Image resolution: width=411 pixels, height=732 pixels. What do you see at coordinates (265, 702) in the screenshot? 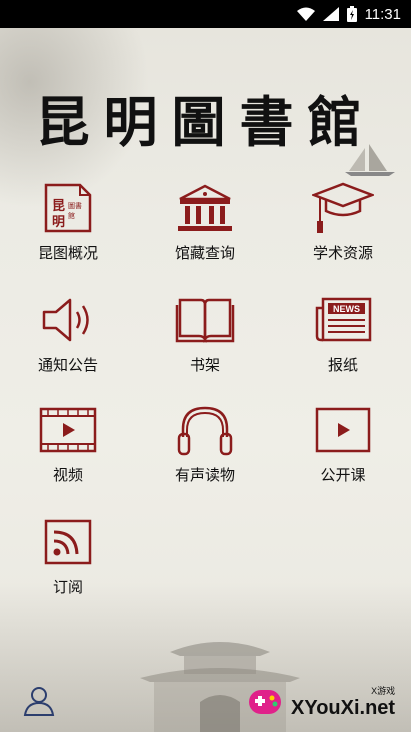
I see `gamepad-logo-icon` at bounding box center [265, 702].